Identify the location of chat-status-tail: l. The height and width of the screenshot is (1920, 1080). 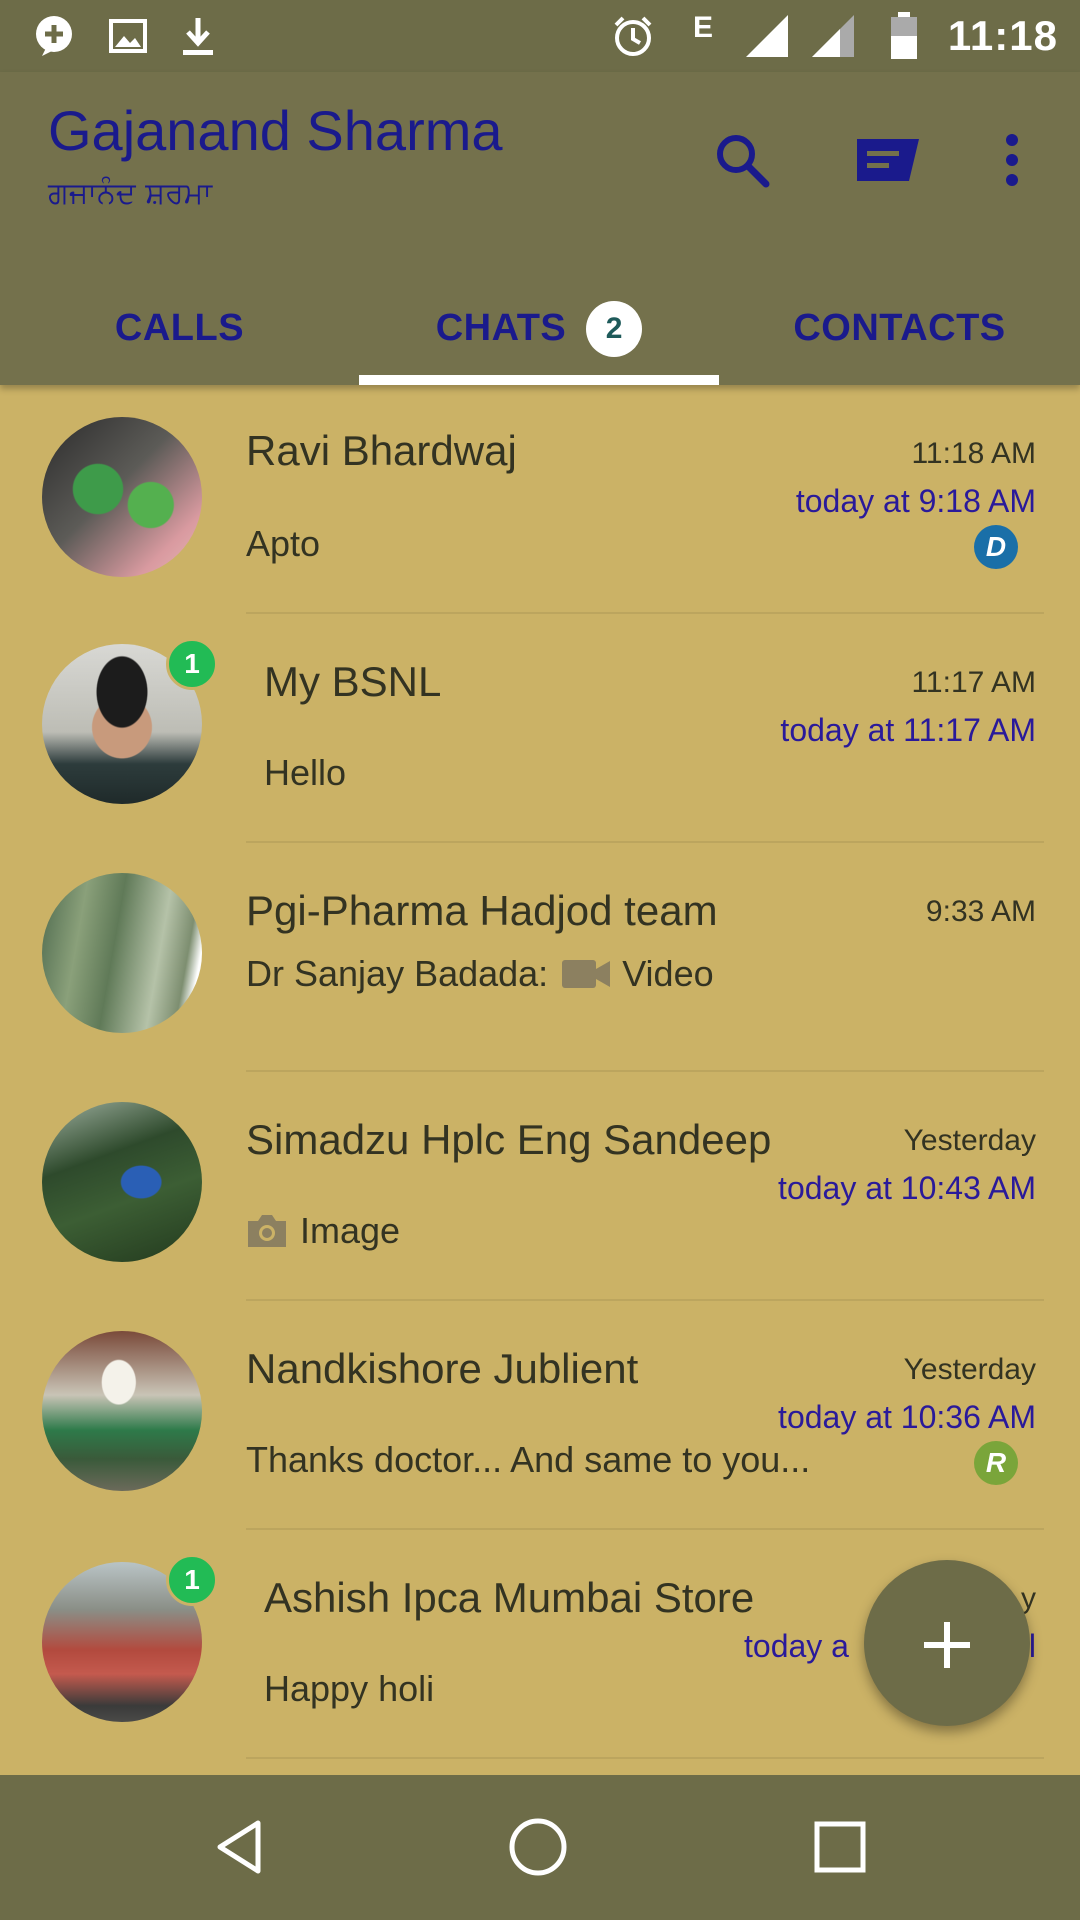
(1032, 1646).